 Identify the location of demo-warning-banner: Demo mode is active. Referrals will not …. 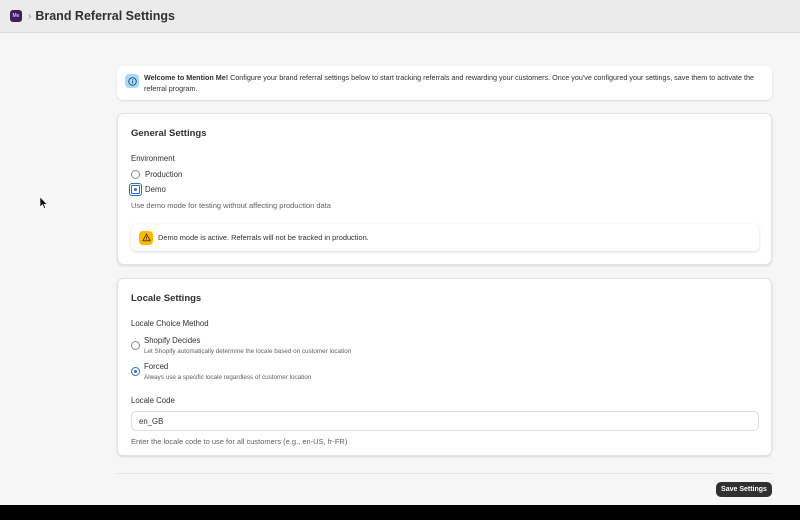
(445, 237).